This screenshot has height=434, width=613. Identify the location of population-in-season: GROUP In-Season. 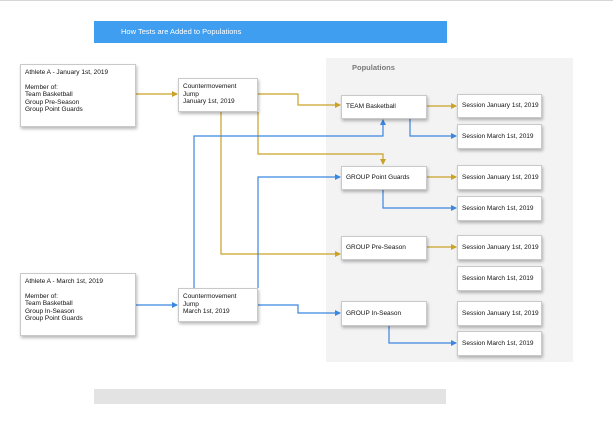
(384, 313).